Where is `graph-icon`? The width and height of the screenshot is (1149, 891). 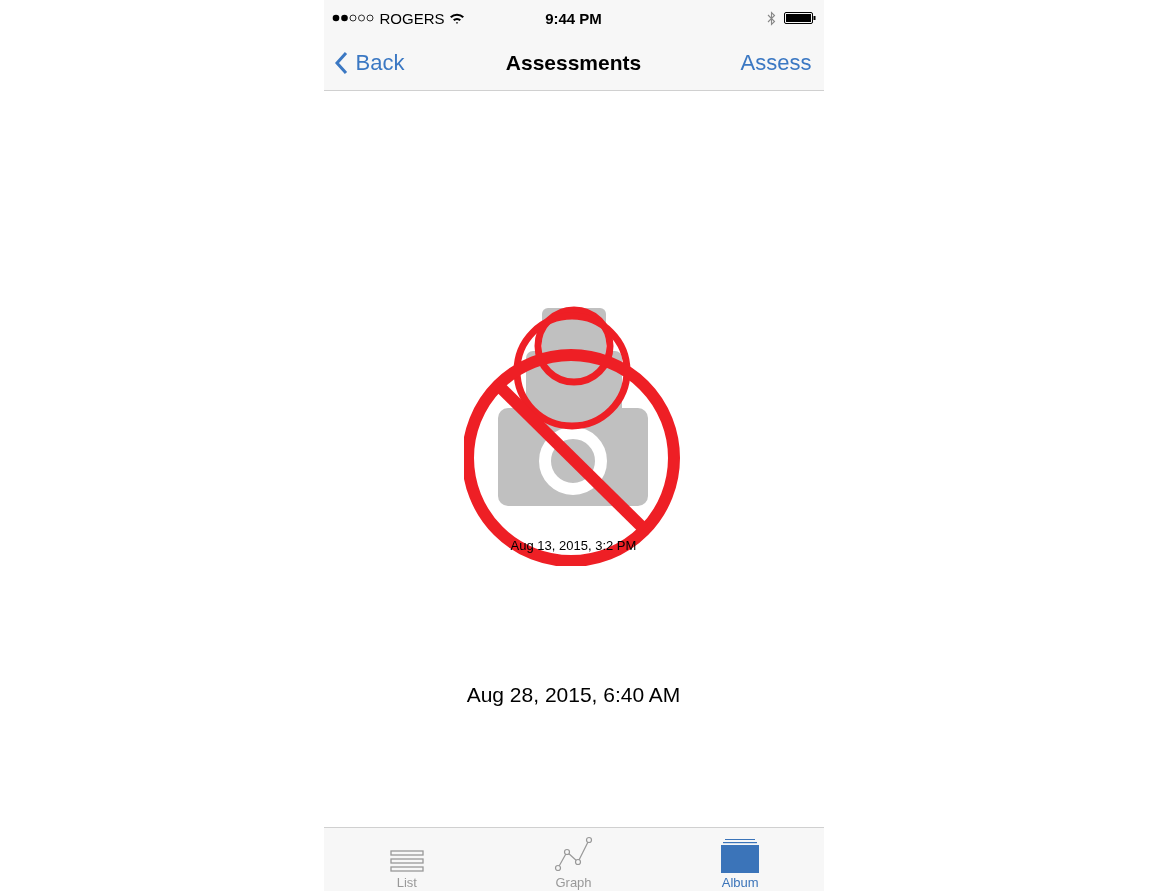 graph-icon is located at coordinates (573, 854).